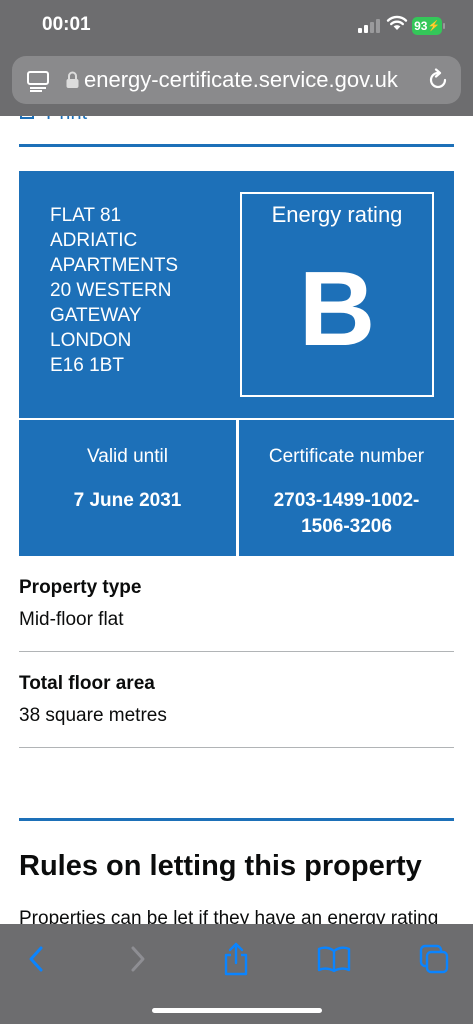 The width and height of the screenshot is (473, 1024). Describe the element at coordinates (72, 79) in the screenshot. I see `lock-icon` at that location.